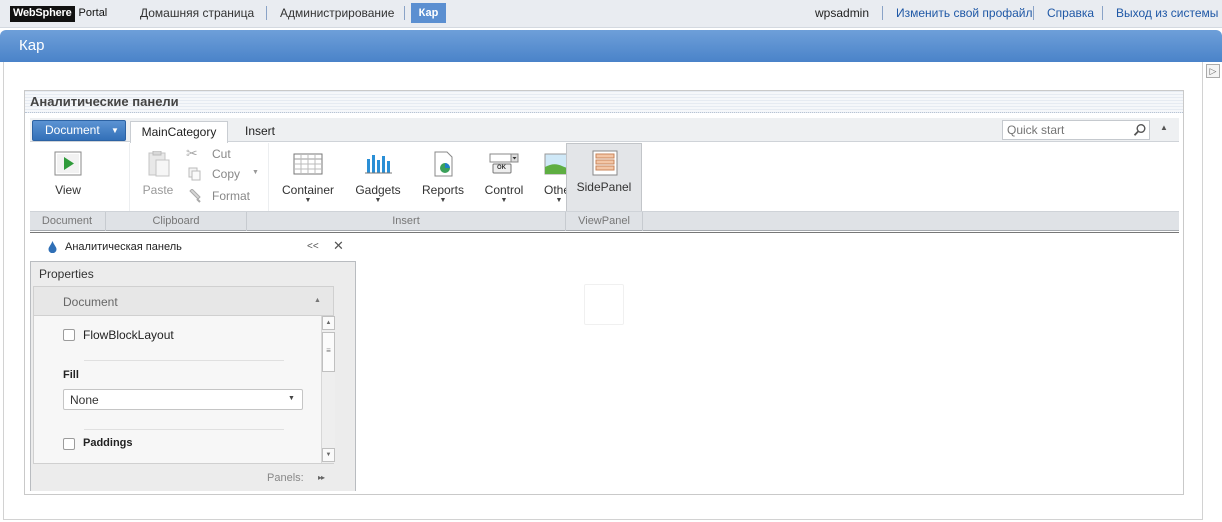  Describe the element at coordinates (158, 173) in the screenshot. I see `paste-button: Paste` at that location.